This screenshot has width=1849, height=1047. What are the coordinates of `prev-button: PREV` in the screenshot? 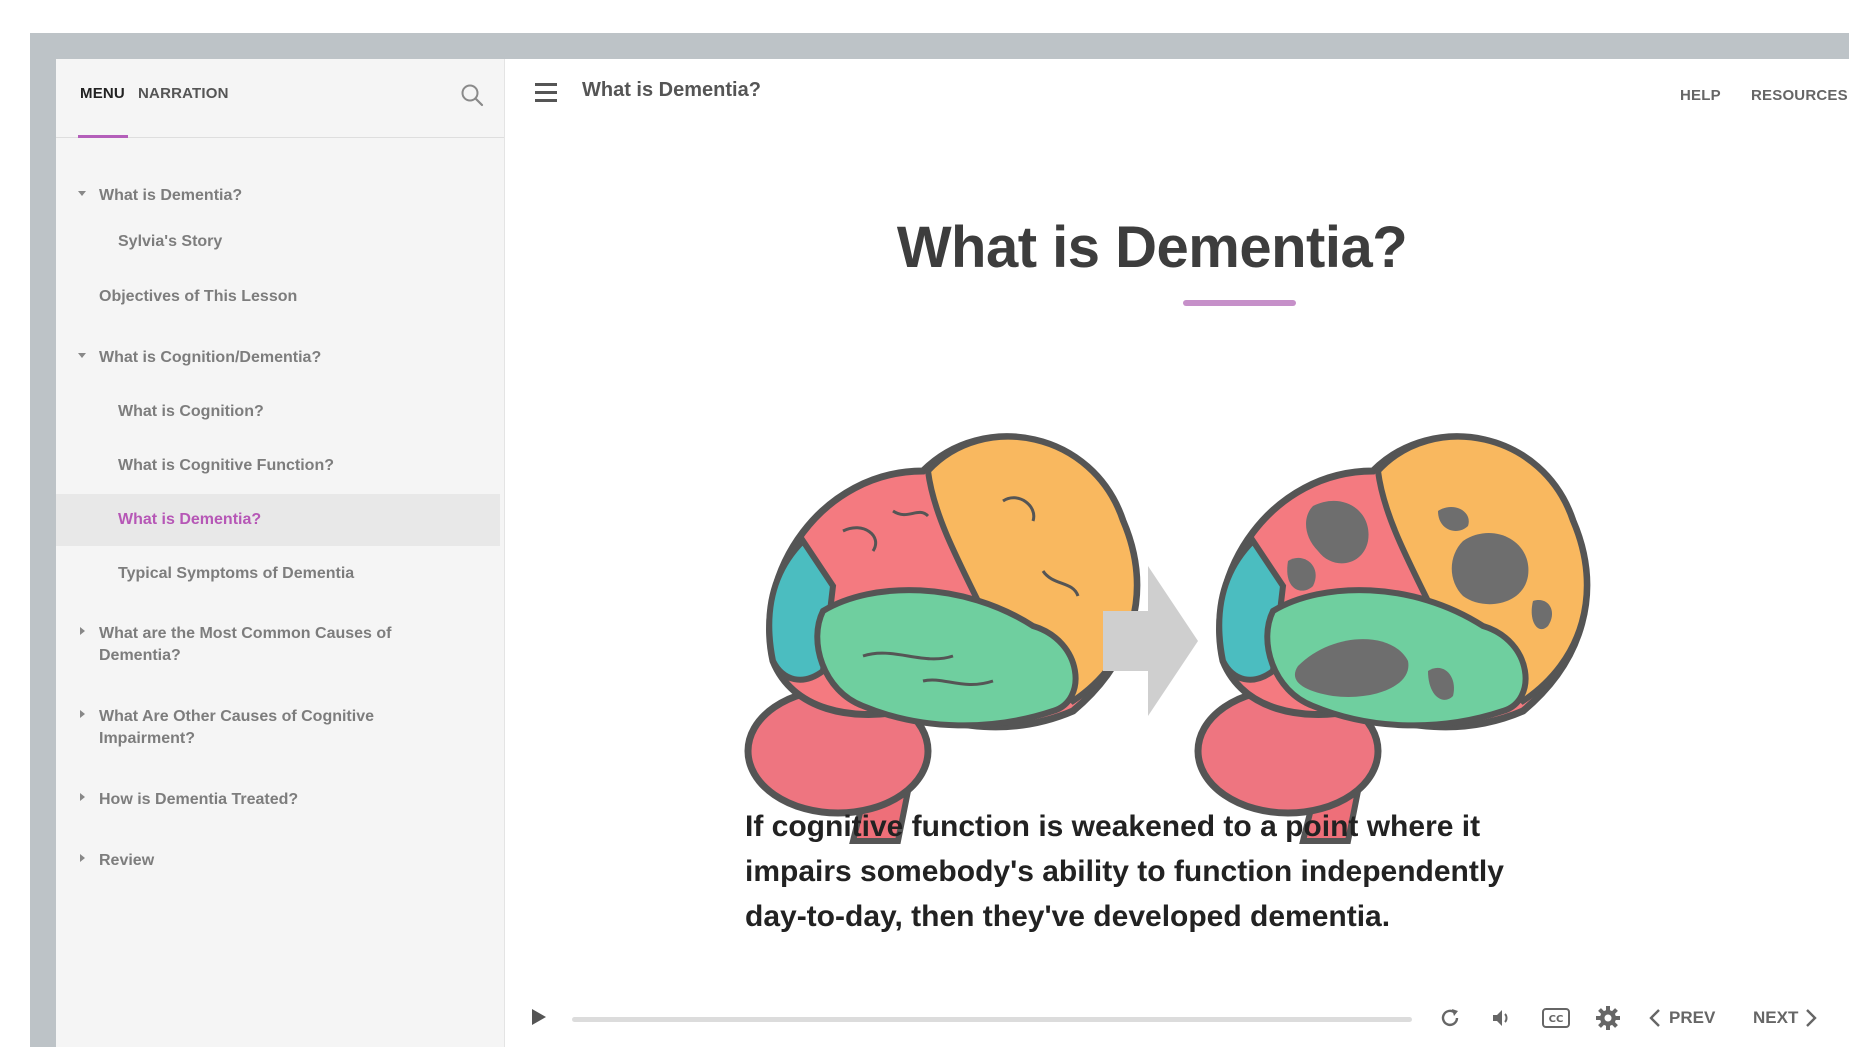 It's located at (1692, 1018).